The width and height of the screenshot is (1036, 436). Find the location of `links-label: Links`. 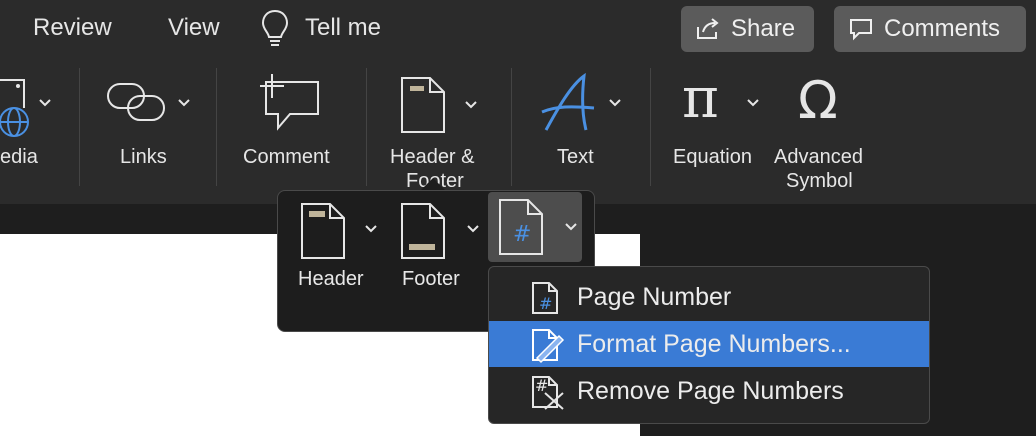

links-label: Links is located at coordinates (143, 157).